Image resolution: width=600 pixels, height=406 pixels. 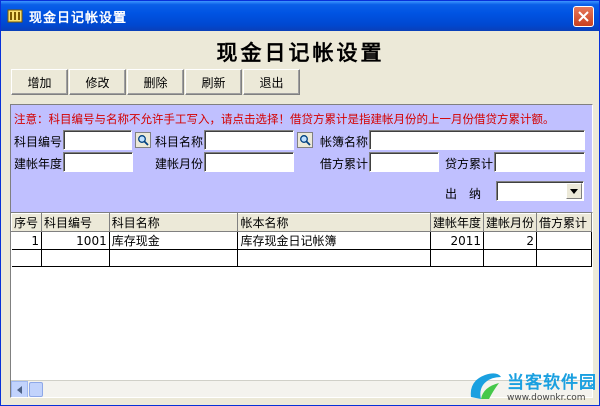 I want to click on title-bar: 现金日记帐设置, so click(x=300, y=16).